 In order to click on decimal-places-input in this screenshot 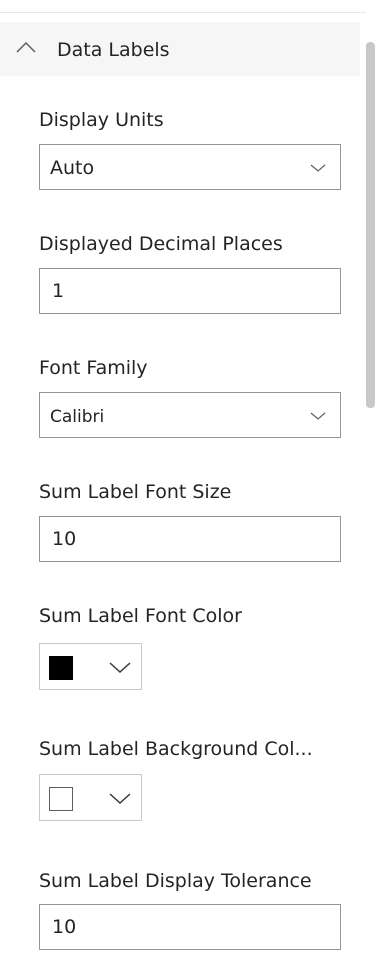, I will do `click(190, 291)`.